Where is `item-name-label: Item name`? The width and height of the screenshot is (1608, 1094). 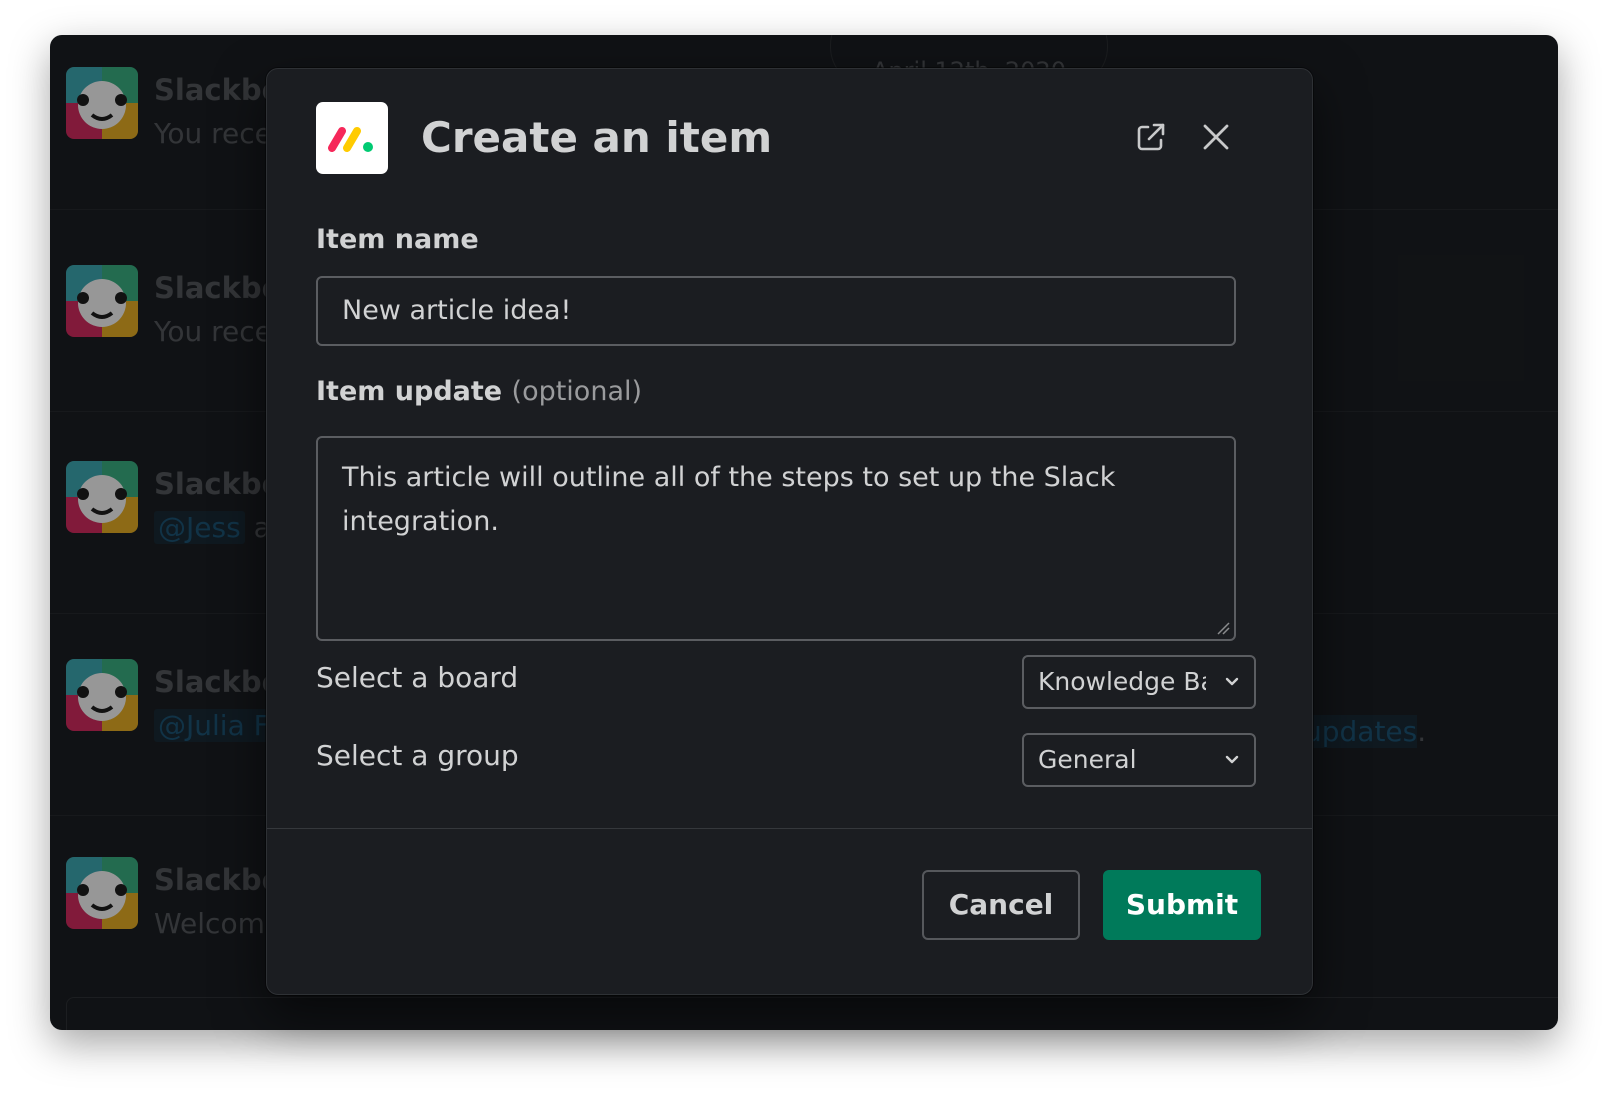
item-name-label: Item name is located at coordinates (397, 239).